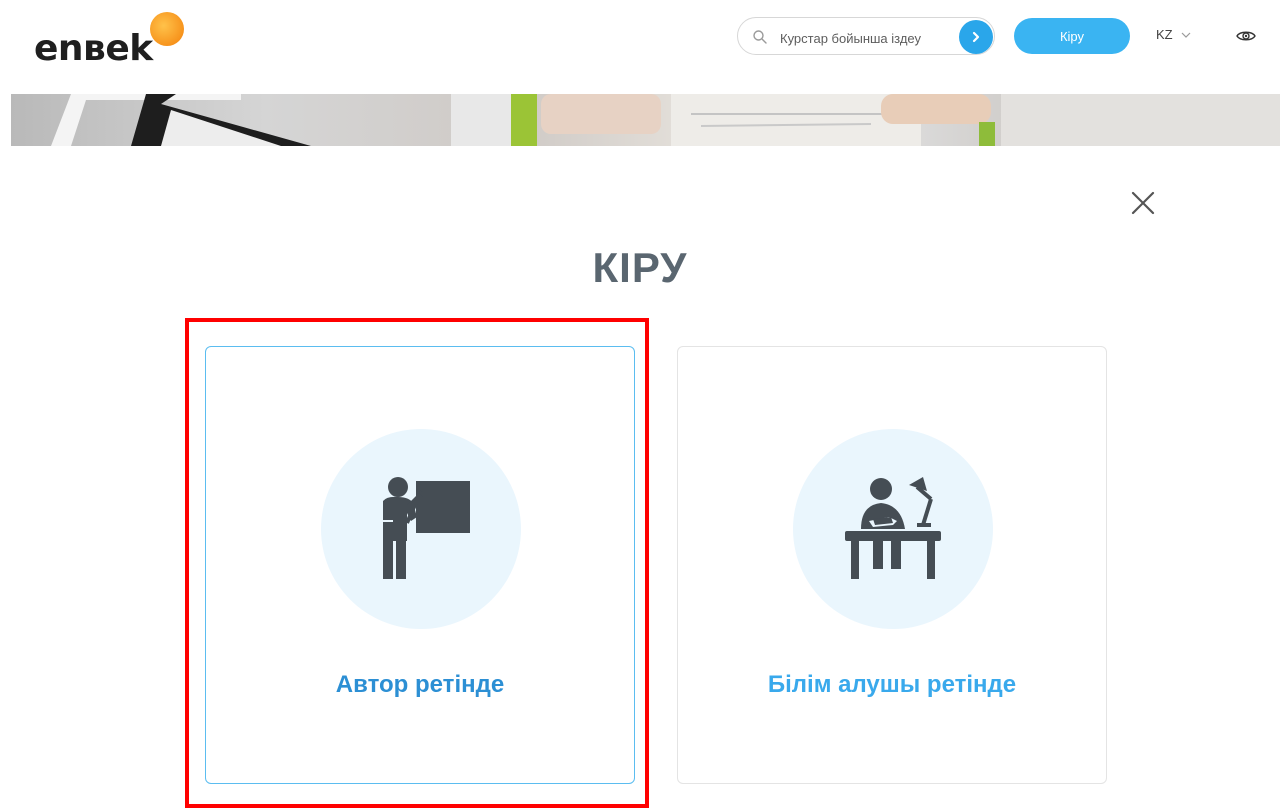 This screenshot has width=1280, height=808. What do you see at coordinates (1143, 203) in the screenshot?
I see `close-icon` at bounding box center [1143, 203].